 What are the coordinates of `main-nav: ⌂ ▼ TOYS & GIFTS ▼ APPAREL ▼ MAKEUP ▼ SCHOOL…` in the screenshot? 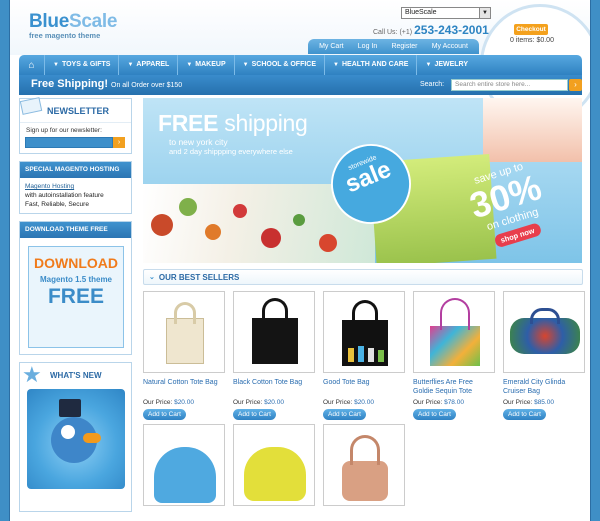 It's located at (300, 65).